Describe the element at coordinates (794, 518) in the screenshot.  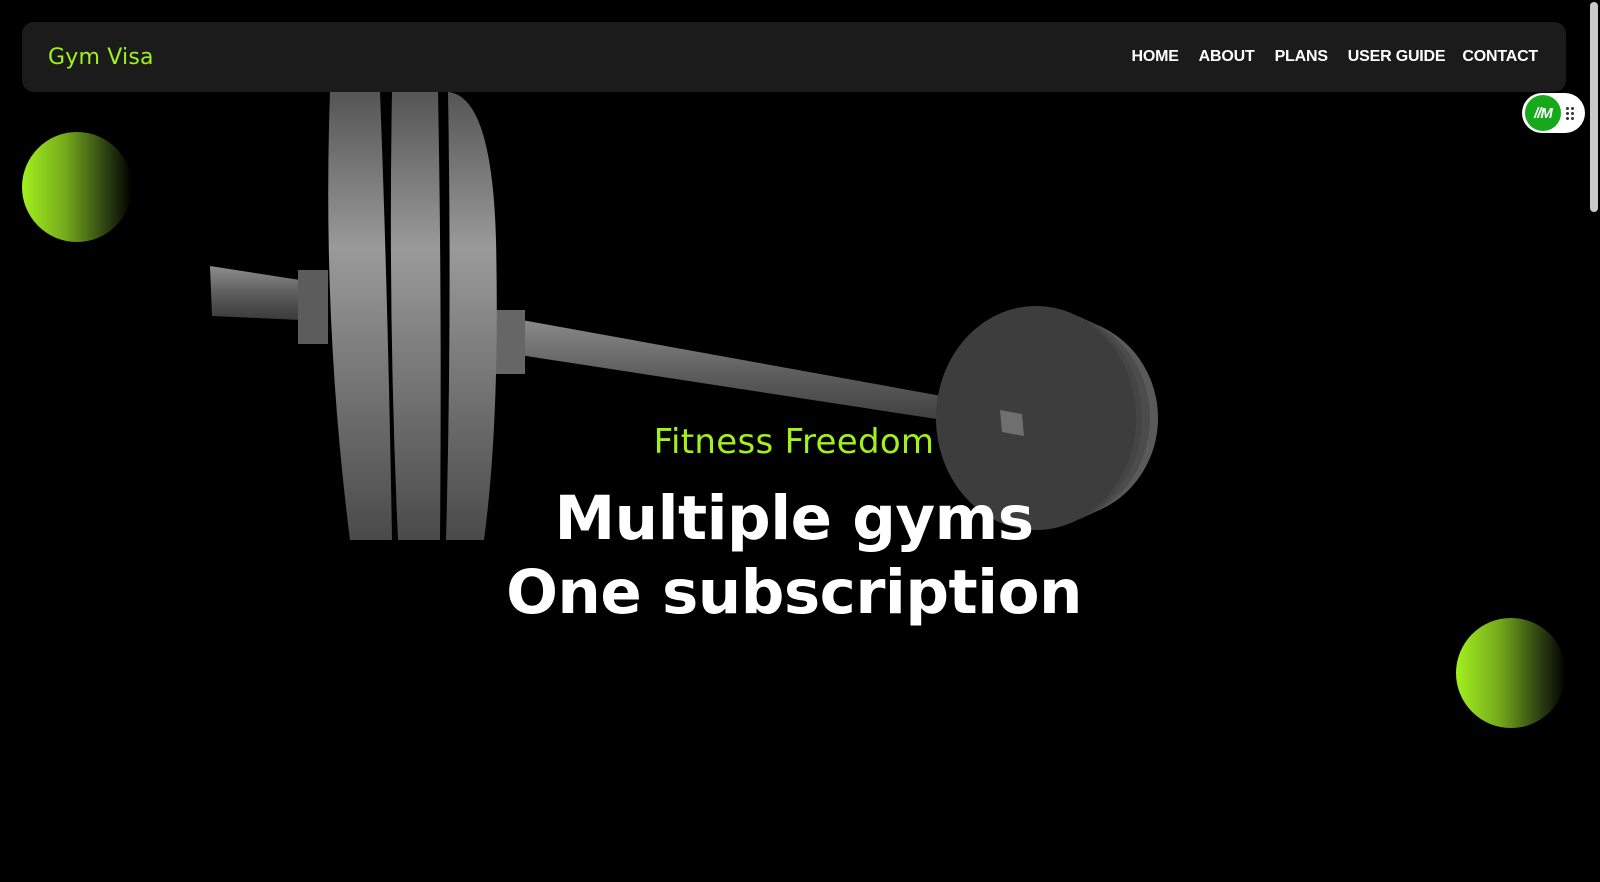
I see `hero-headline-line-1: Multiple gyms` at that location.